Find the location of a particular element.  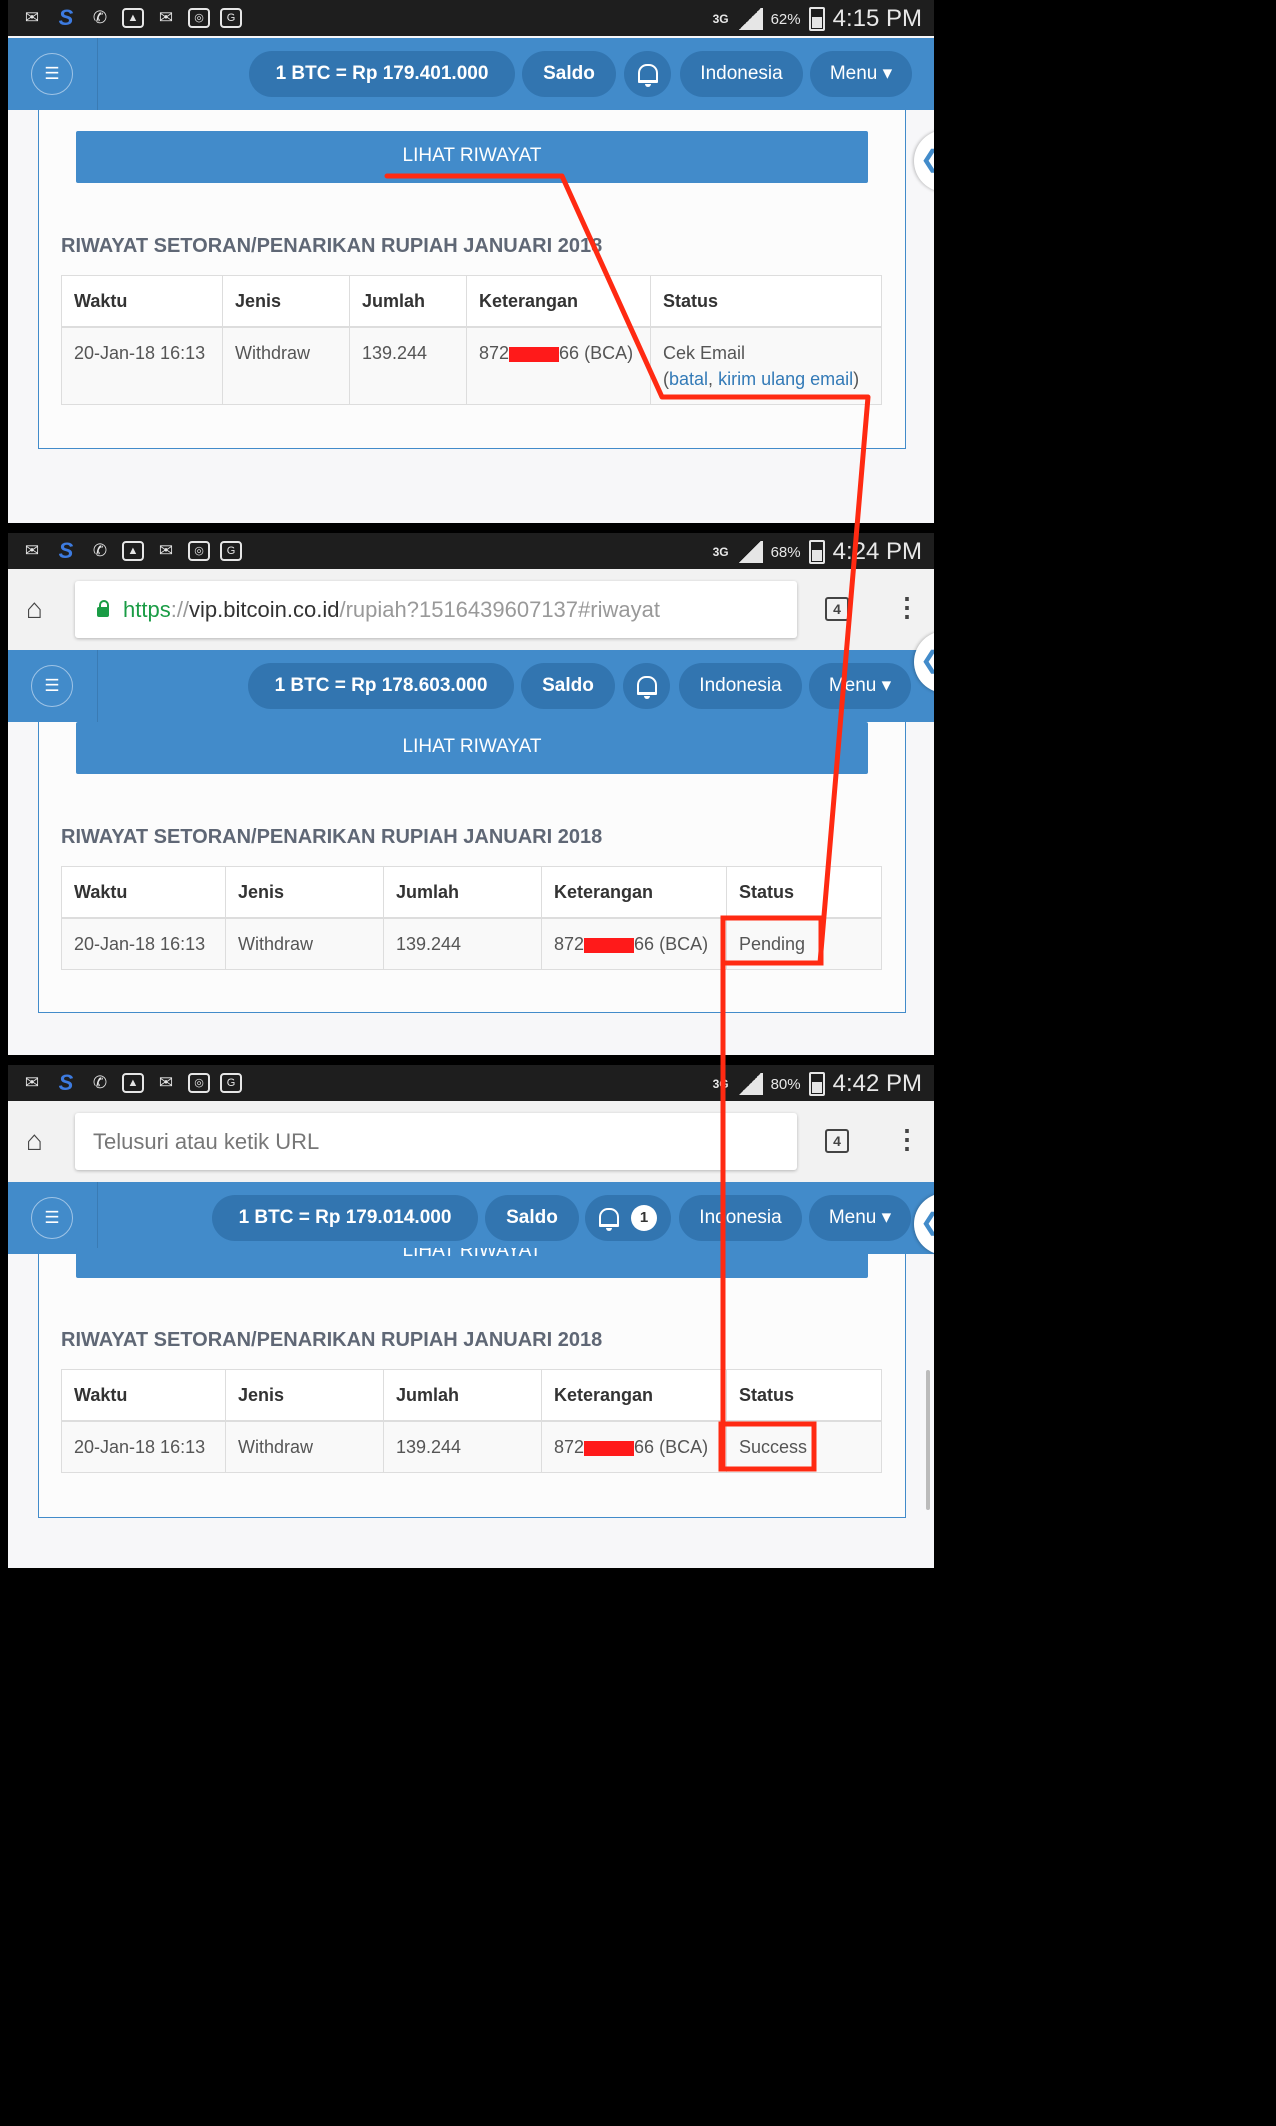

col-keterangan: Keterangan is located at coordinates (558, 301).